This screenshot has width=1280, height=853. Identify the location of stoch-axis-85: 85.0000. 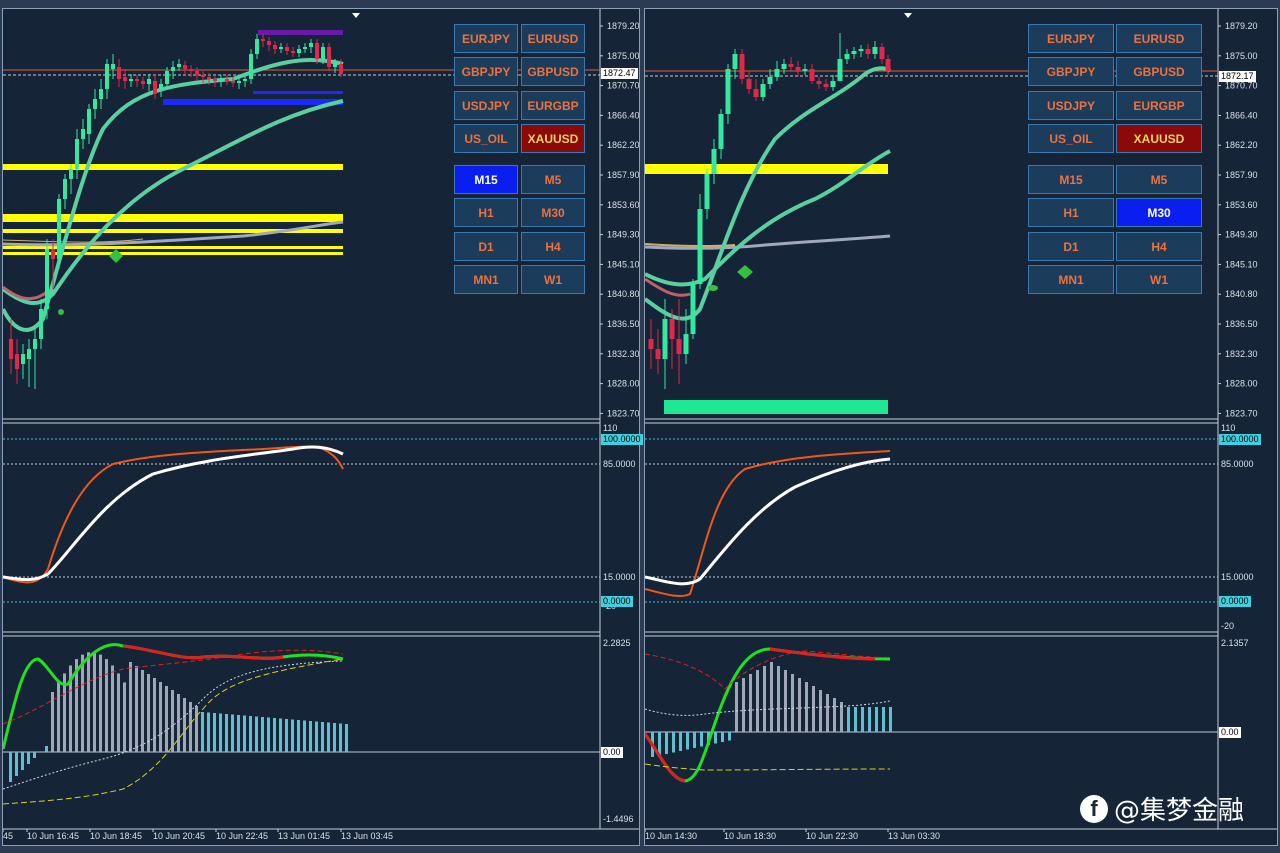
(619, 464).